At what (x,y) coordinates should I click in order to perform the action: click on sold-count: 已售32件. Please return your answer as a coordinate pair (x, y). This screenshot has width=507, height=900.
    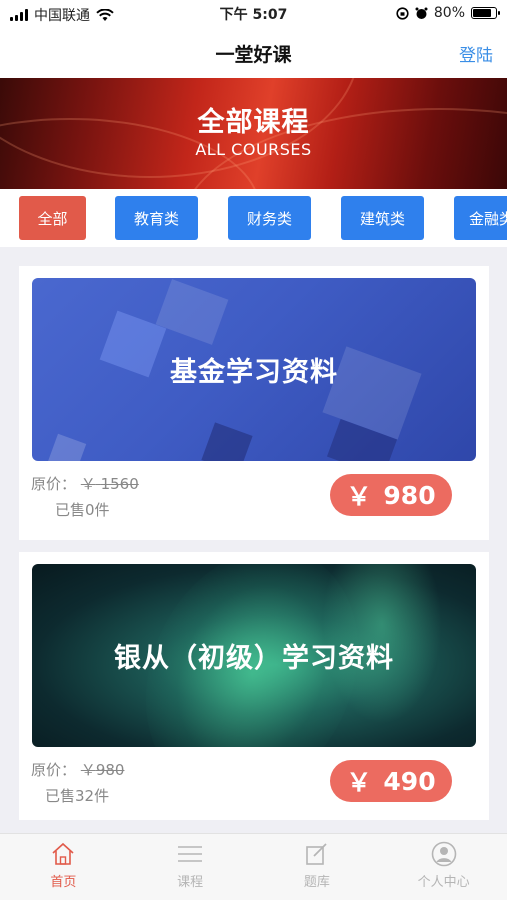
    Looking at the image, I should click on (77, 796).